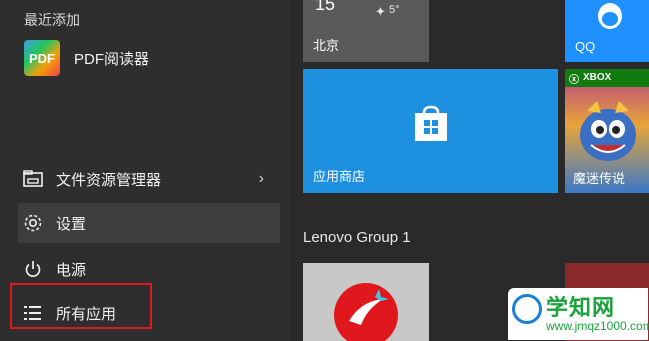  I want to click on xbox-label: XBOX, so click(597, 77).